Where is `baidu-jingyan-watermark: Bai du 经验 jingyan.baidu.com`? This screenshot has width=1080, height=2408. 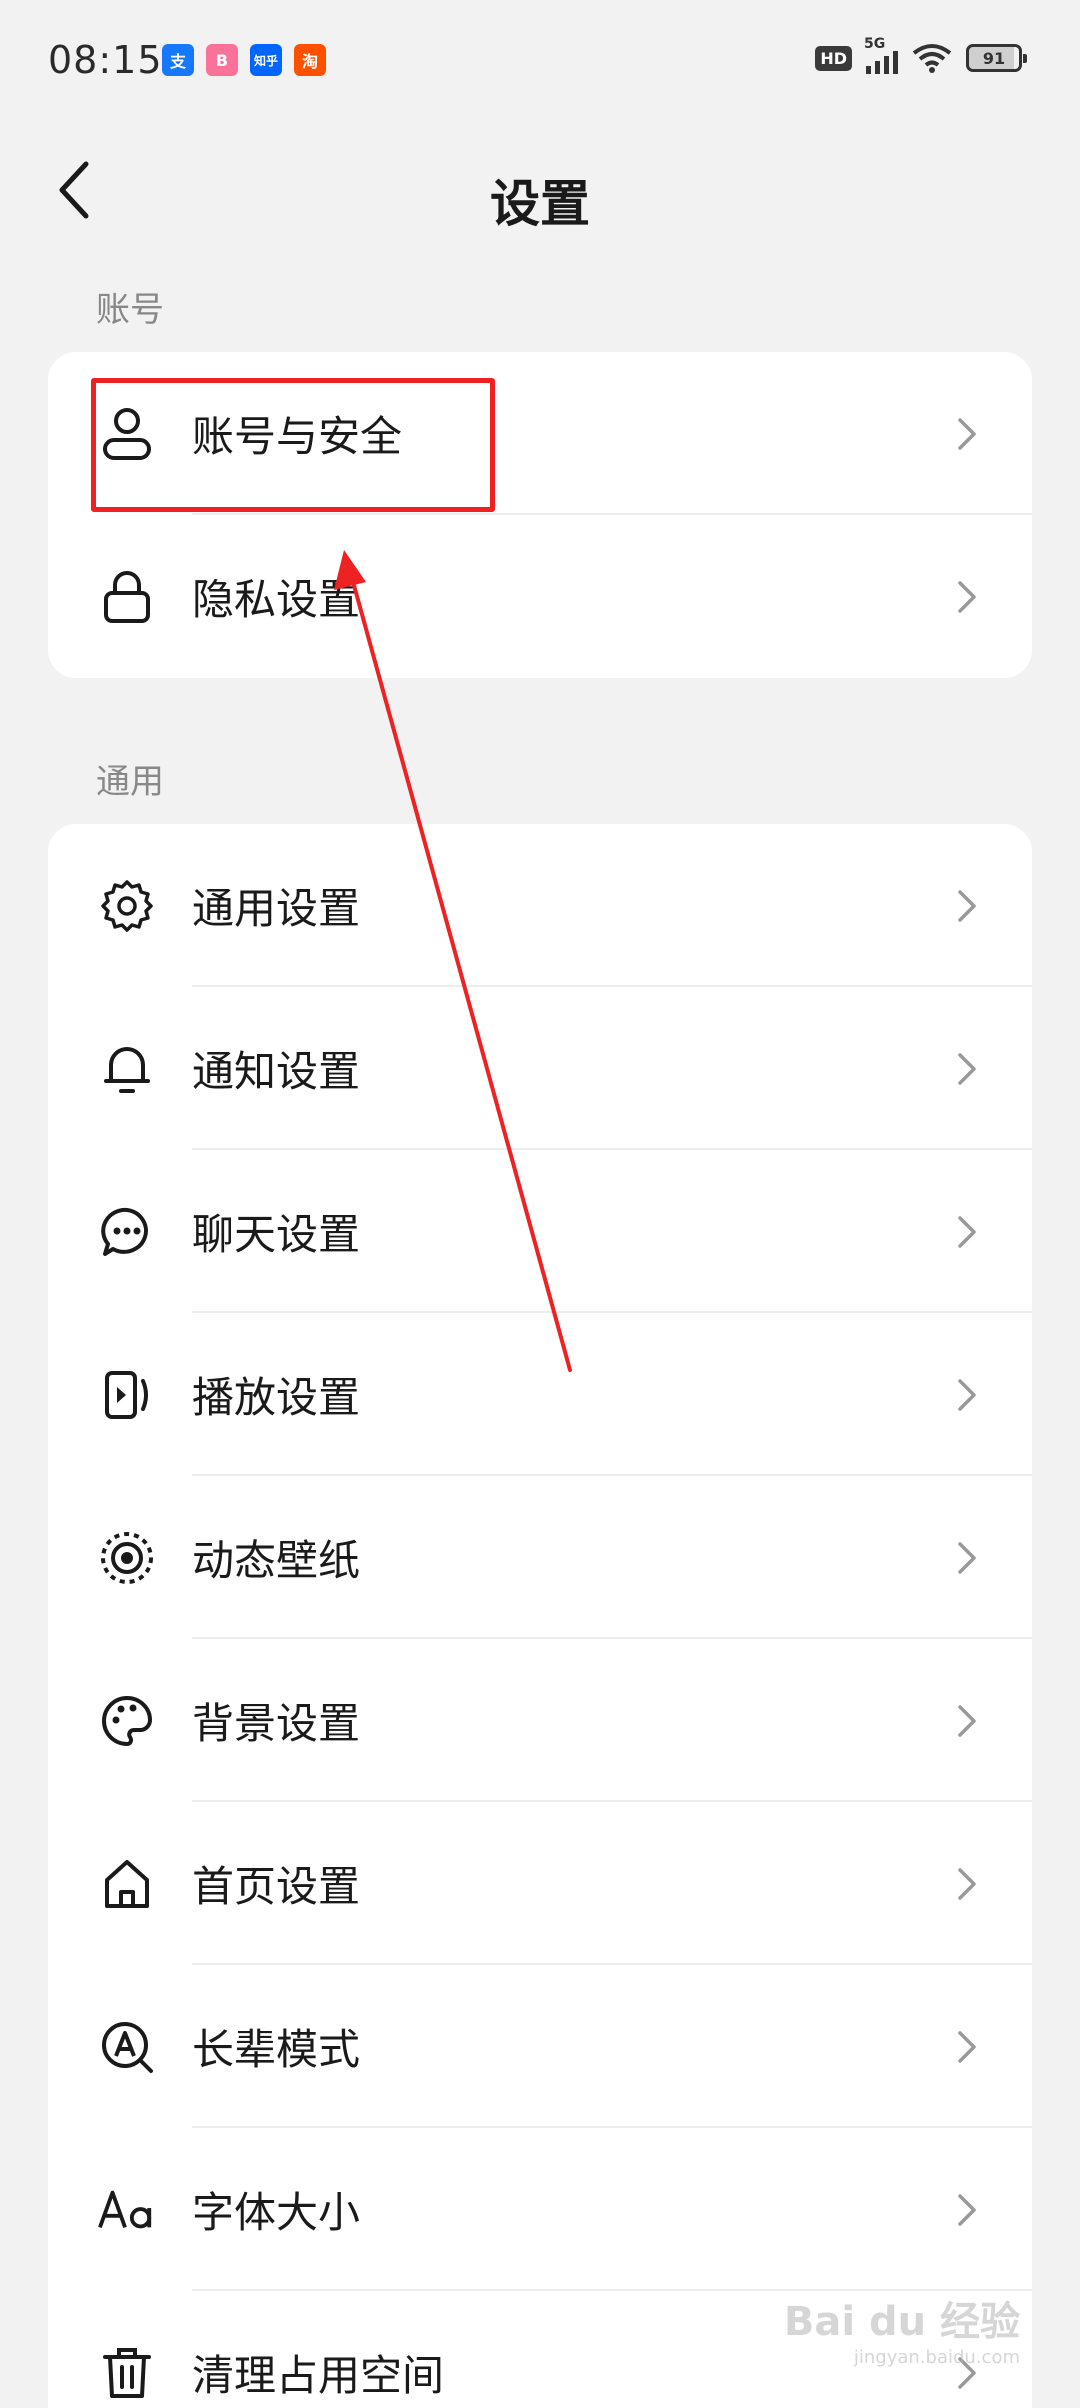 baidu-jingyan-watermark: Bai du 经验 jingyan.baidu.com is located at coordinates (902, 2328).